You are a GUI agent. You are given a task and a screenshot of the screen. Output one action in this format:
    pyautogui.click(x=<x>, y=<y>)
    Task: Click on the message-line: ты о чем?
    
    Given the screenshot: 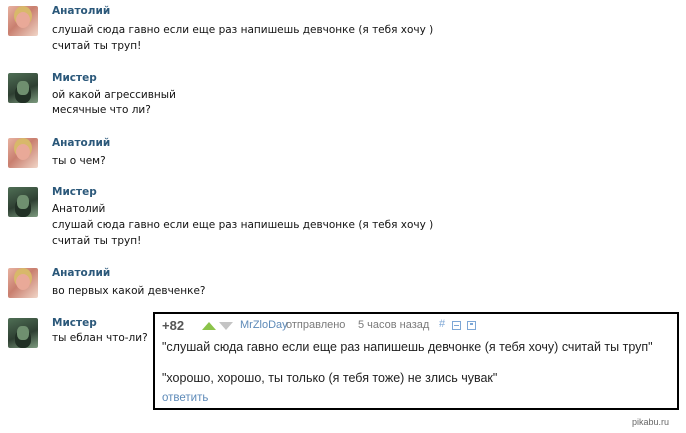 What is the action you would take?
    pyautogui.click(x=79, y=161)
    